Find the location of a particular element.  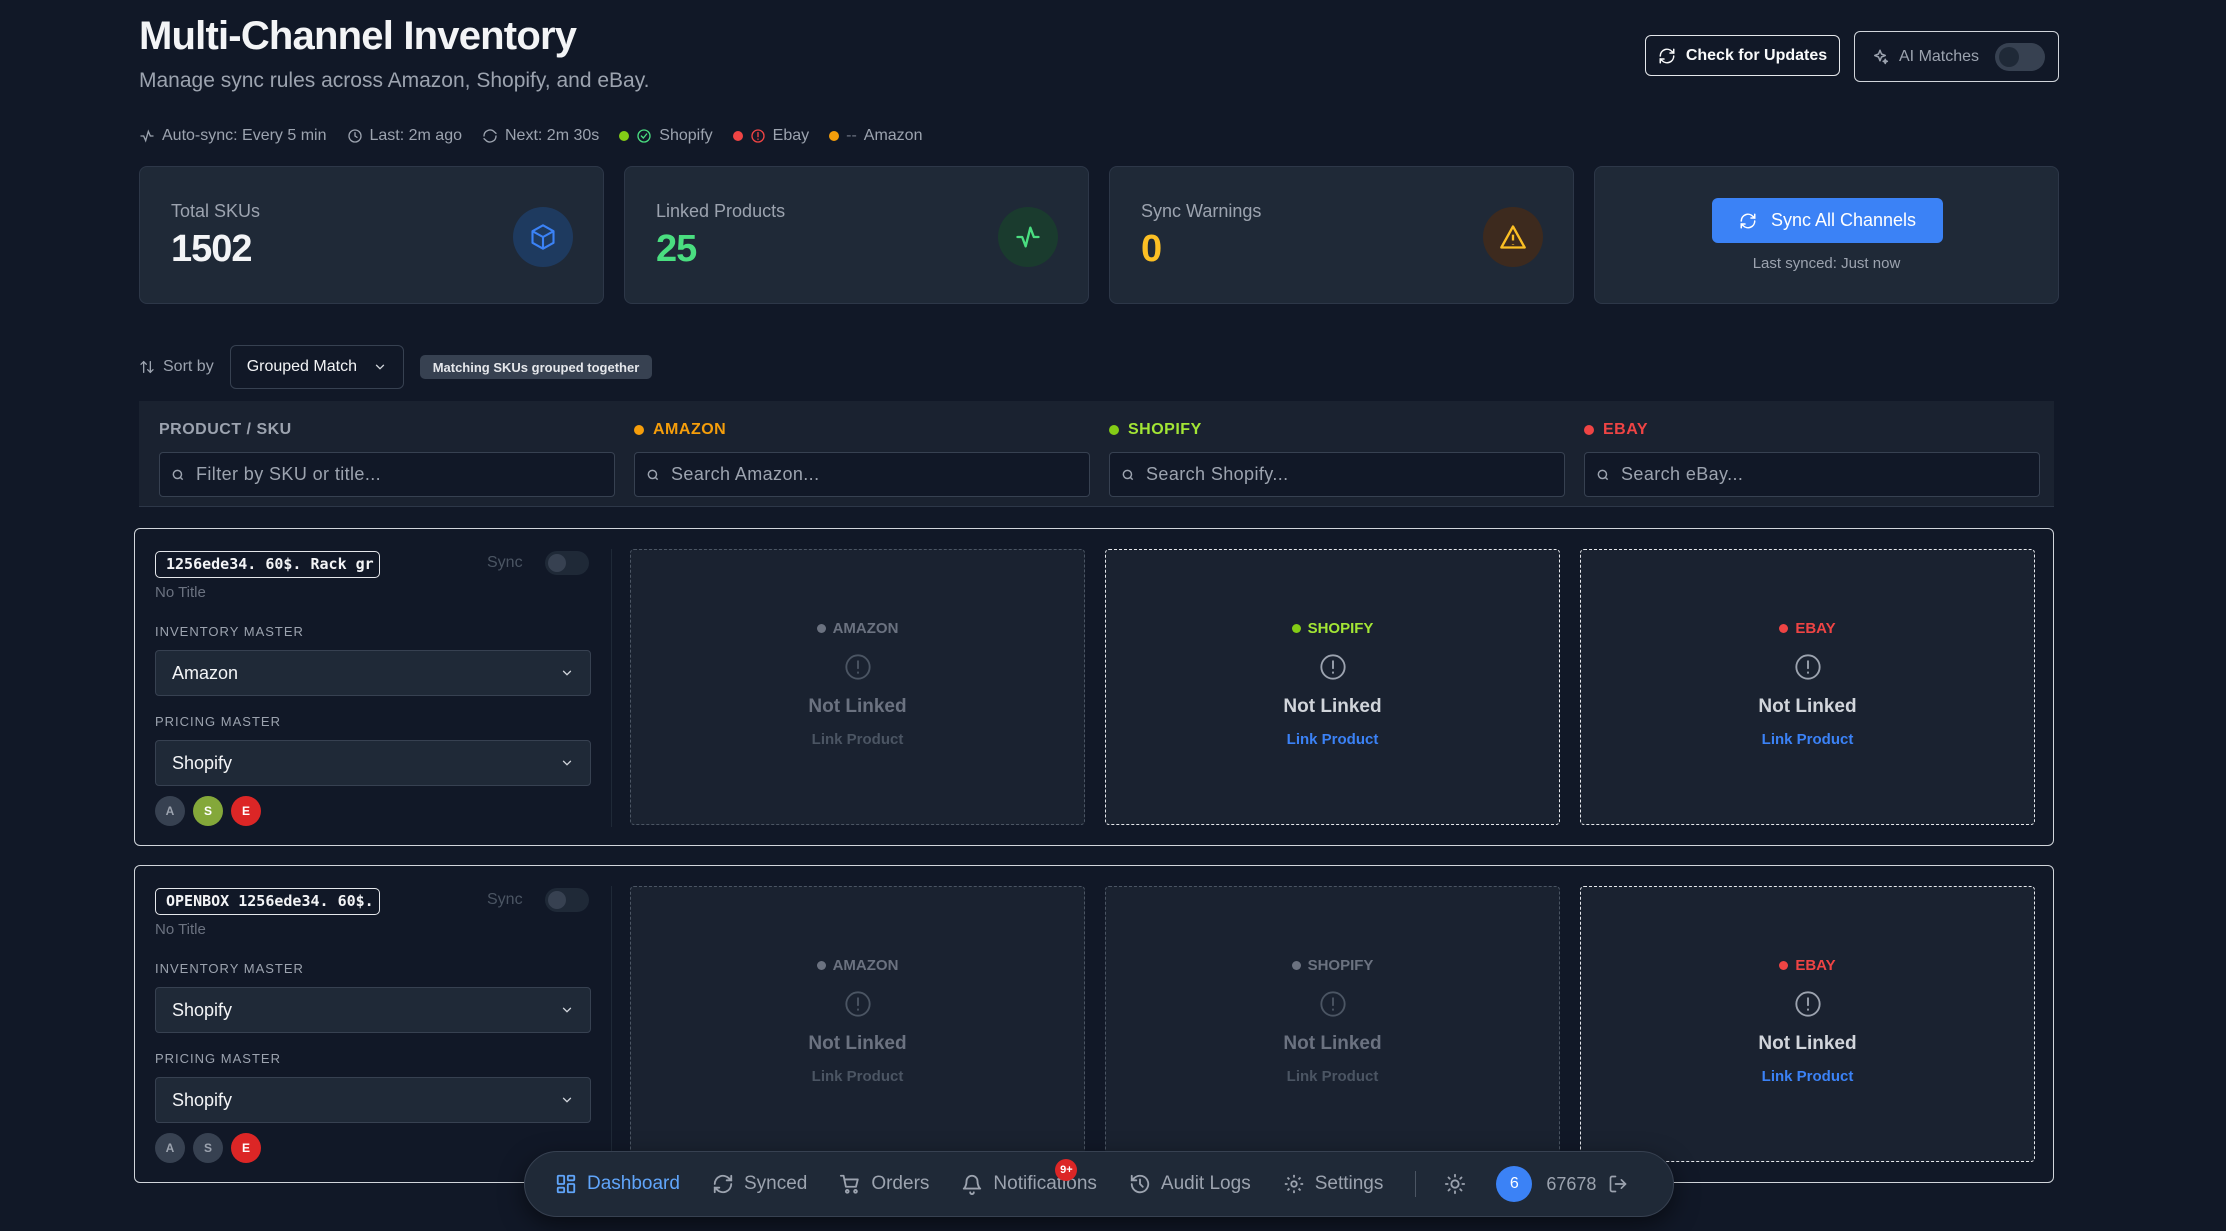

nav-settings: Settings is located at coordinates (1333, 1184).